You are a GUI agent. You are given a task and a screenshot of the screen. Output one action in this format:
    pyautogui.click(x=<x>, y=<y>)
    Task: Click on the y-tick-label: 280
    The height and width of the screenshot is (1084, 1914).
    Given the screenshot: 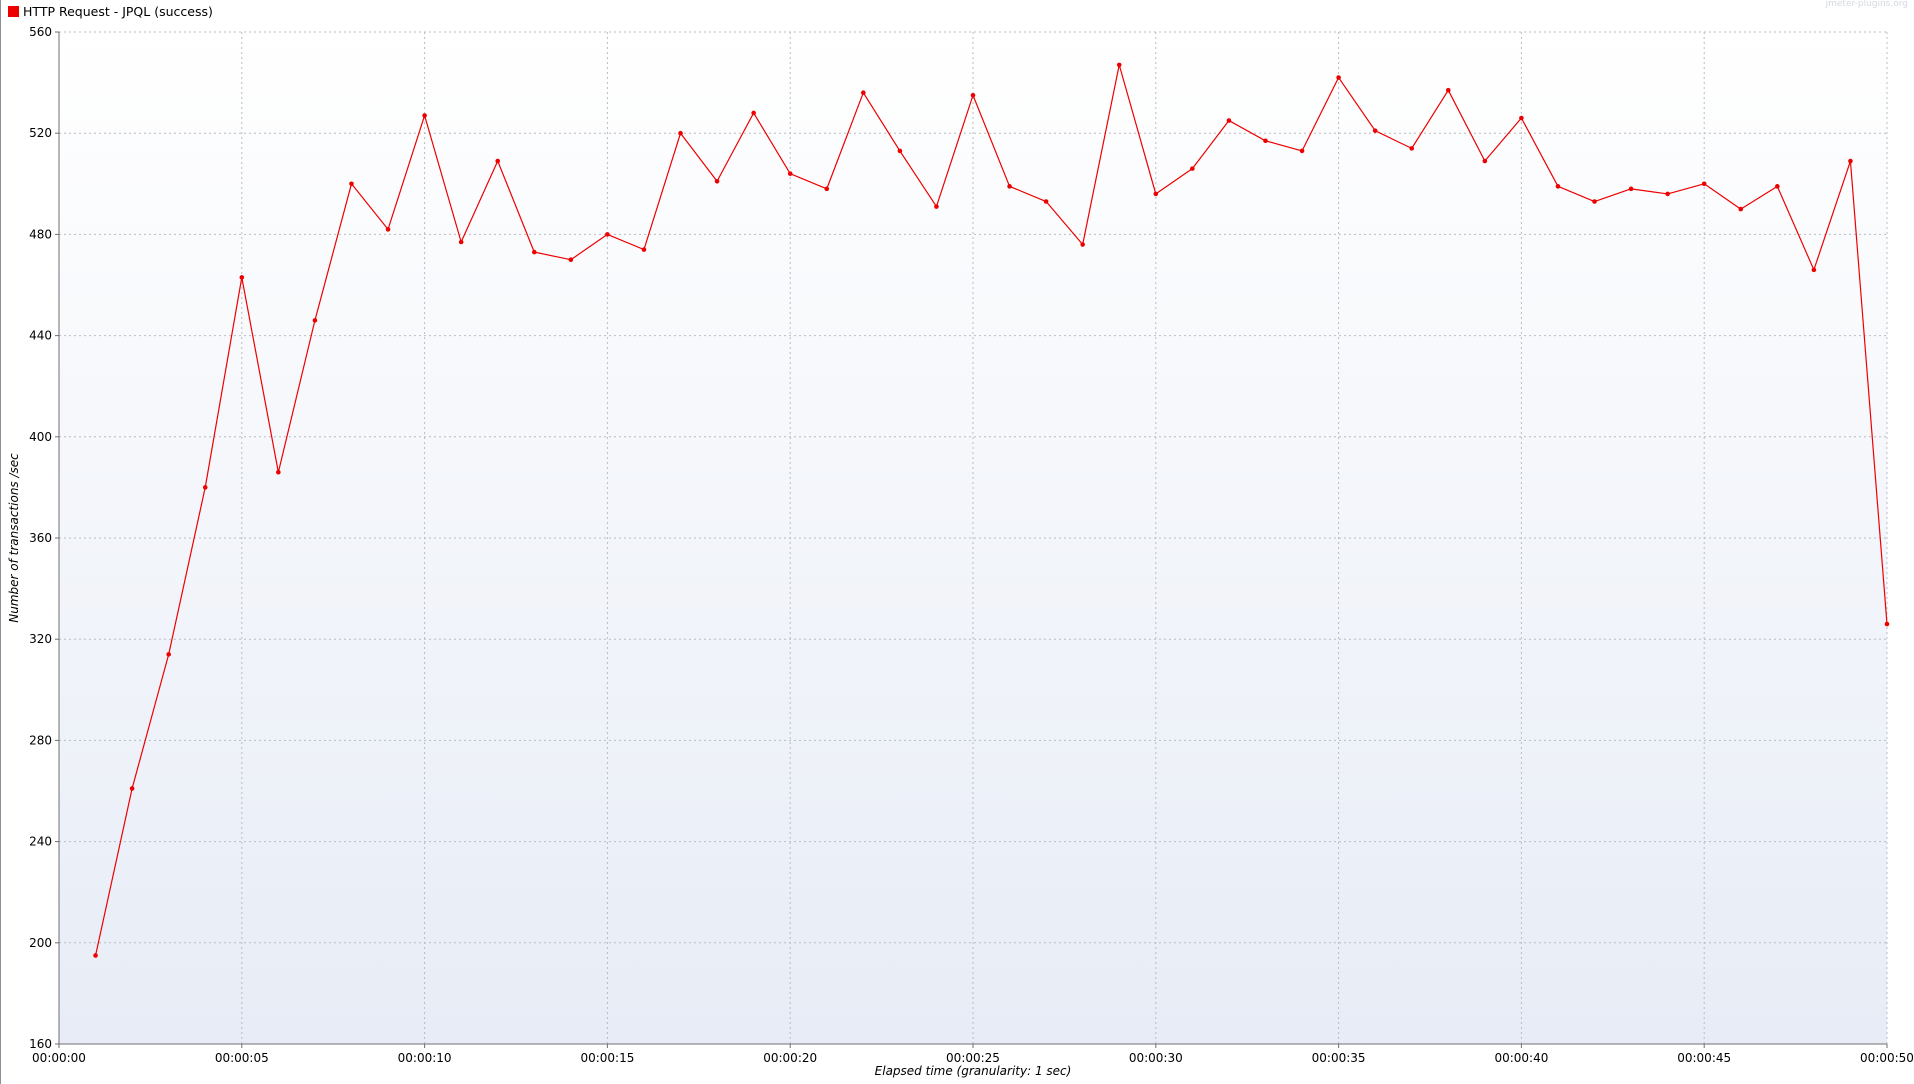 What is the action you would take?
    pyautogui.click(x=40, y=740)
    